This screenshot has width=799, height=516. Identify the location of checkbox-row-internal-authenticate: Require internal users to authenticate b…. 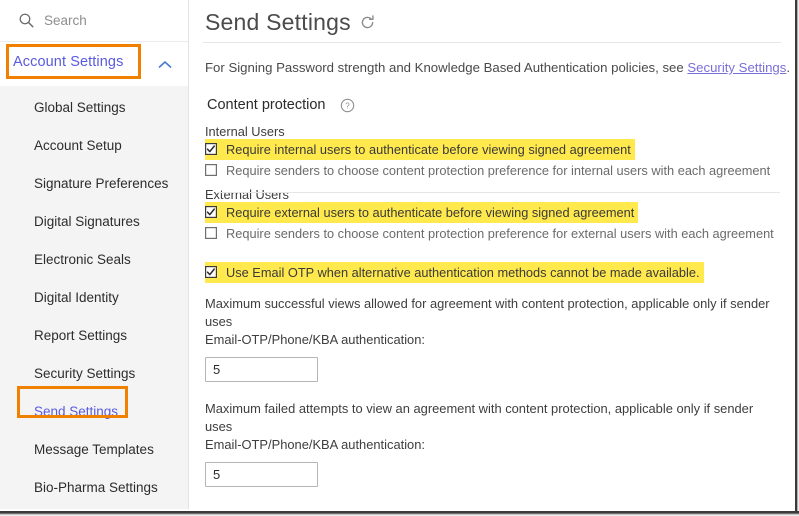
(420, 149).